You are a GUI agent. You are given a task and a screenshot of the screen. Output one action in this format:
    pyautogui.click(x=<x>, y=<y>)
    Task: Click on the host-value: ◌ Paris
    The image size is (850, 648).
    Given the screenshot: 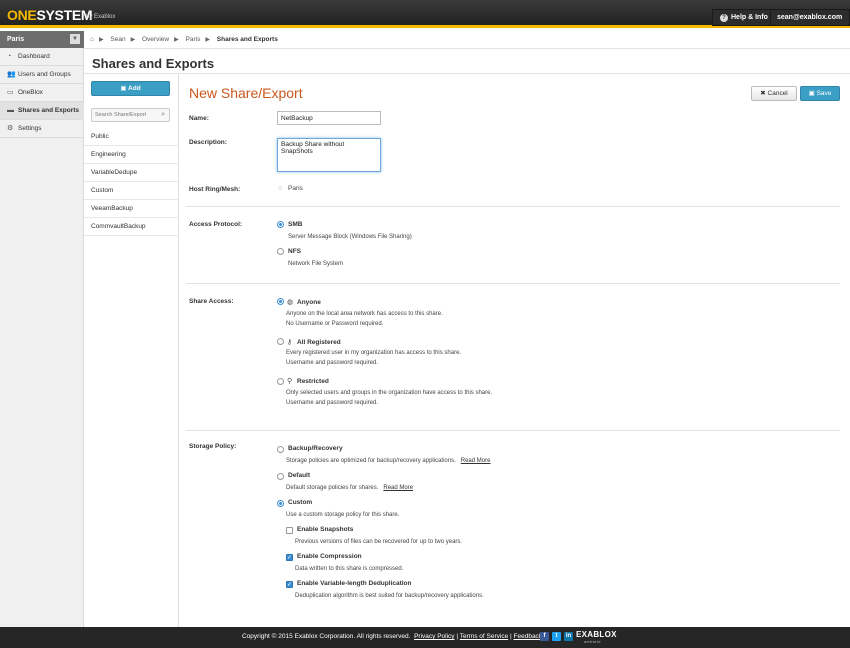 What is the action you would take?
    pyautogui.click(x=290, y=188)
    